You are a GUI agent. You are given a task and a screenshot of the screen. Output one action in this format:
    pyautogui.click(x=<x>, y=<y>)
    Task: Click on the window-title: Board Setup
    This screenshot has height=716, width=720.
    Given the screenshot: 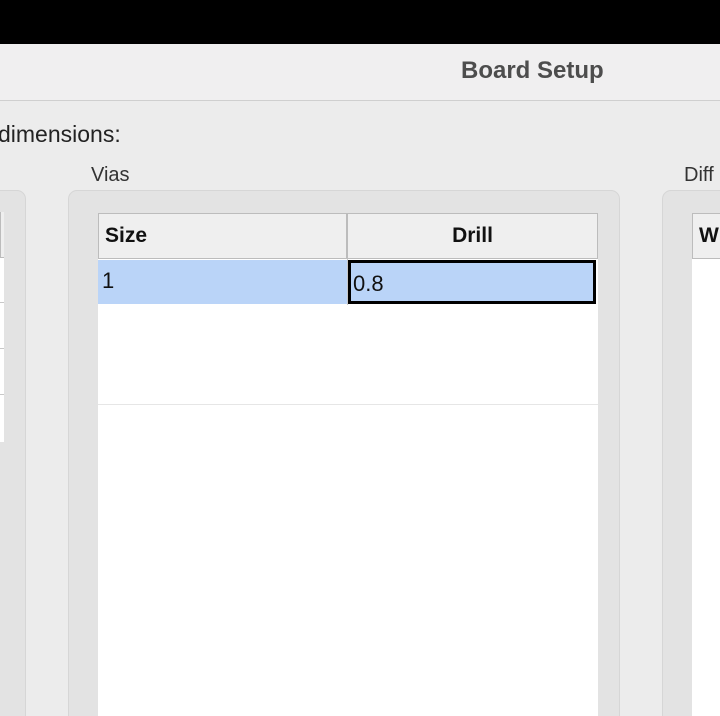 What is the action you would take?
    pyautogui.click(x=532, y=70)
    